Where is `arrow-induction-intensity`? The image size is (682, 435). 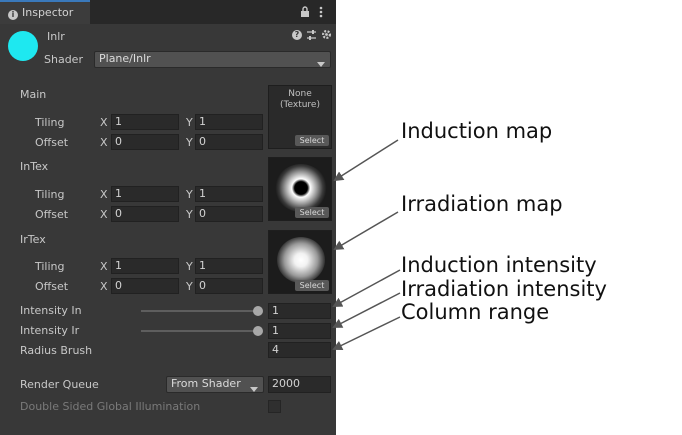 arrow-induction-intensity is located at coordinates (366, 288).